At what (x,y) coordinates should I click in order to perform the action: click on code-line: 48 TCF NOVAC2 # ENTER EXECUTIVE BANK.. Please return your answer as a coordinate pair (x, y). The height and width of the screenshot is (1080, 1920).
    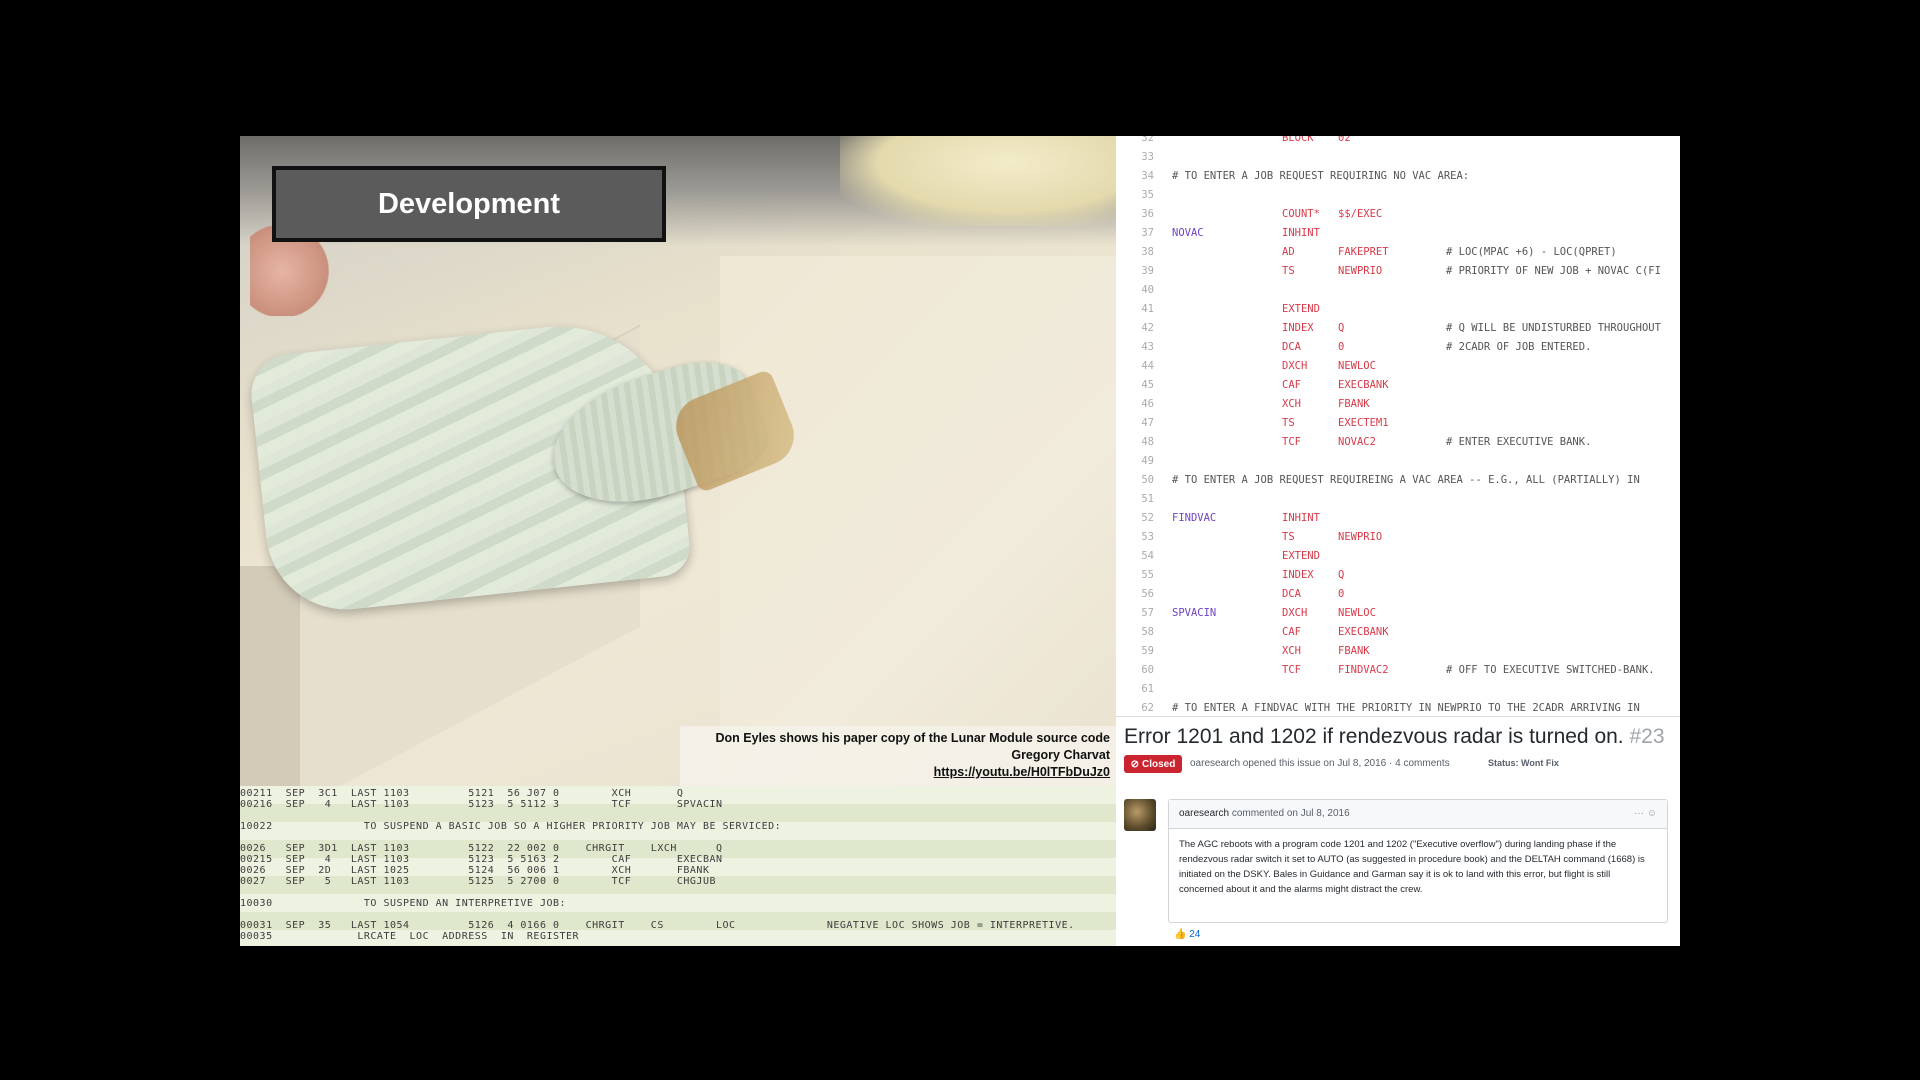
    Looking at the image, I should click on (1398, 445).